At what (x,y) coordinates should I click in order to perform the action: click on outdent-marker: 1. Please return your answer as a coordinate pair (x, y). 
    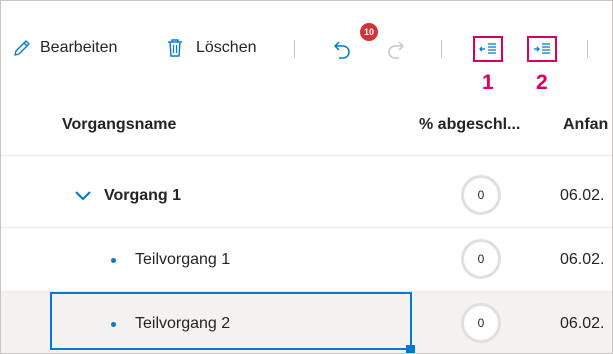
    Looking at the image, I should click on (488, 82).